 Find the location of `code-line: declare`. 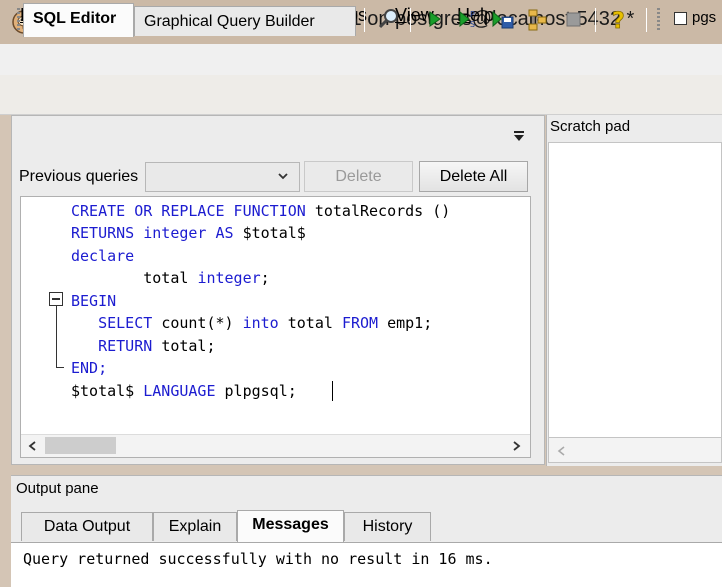

code-line: declare is located at coordinates (102, 256).